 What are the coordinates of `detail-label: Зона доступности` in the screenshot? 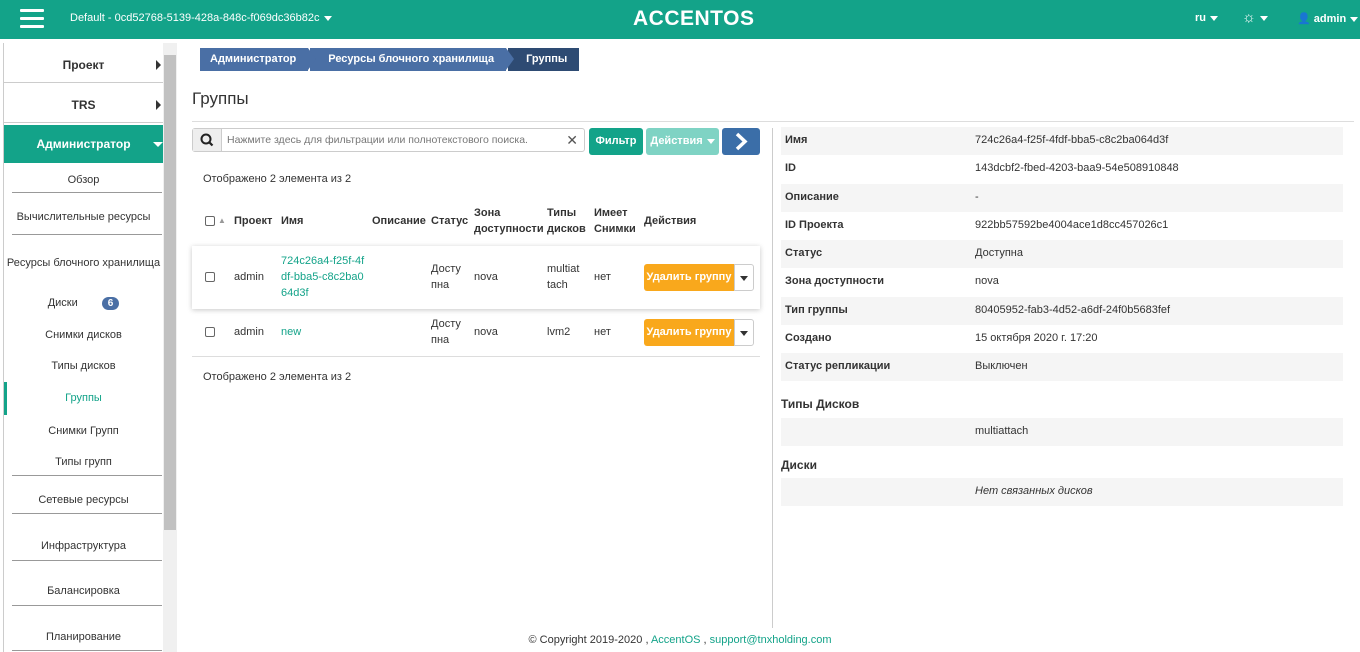 It's located at (835, 281).